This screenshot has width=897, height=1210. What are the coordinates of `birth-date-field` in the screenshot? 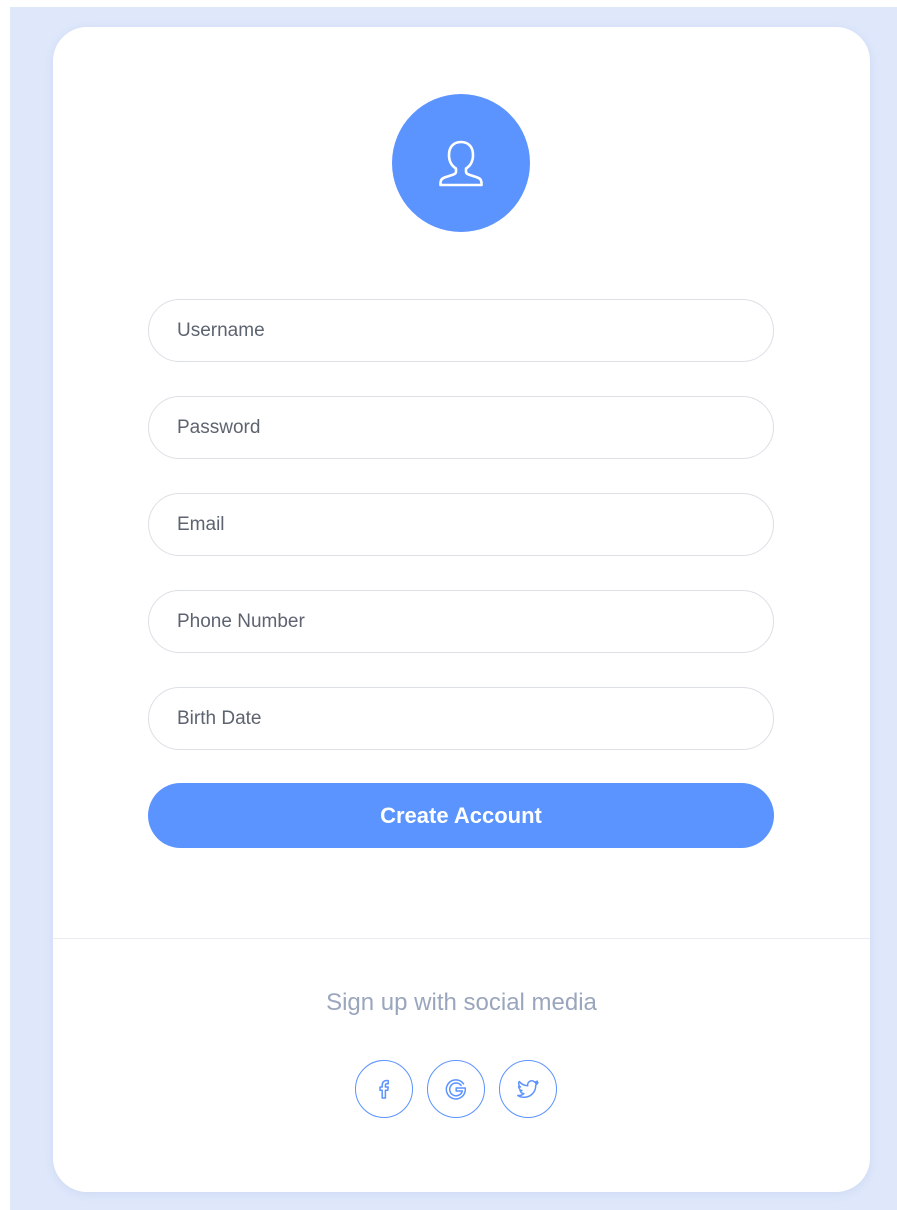 It's located at (461, 718).